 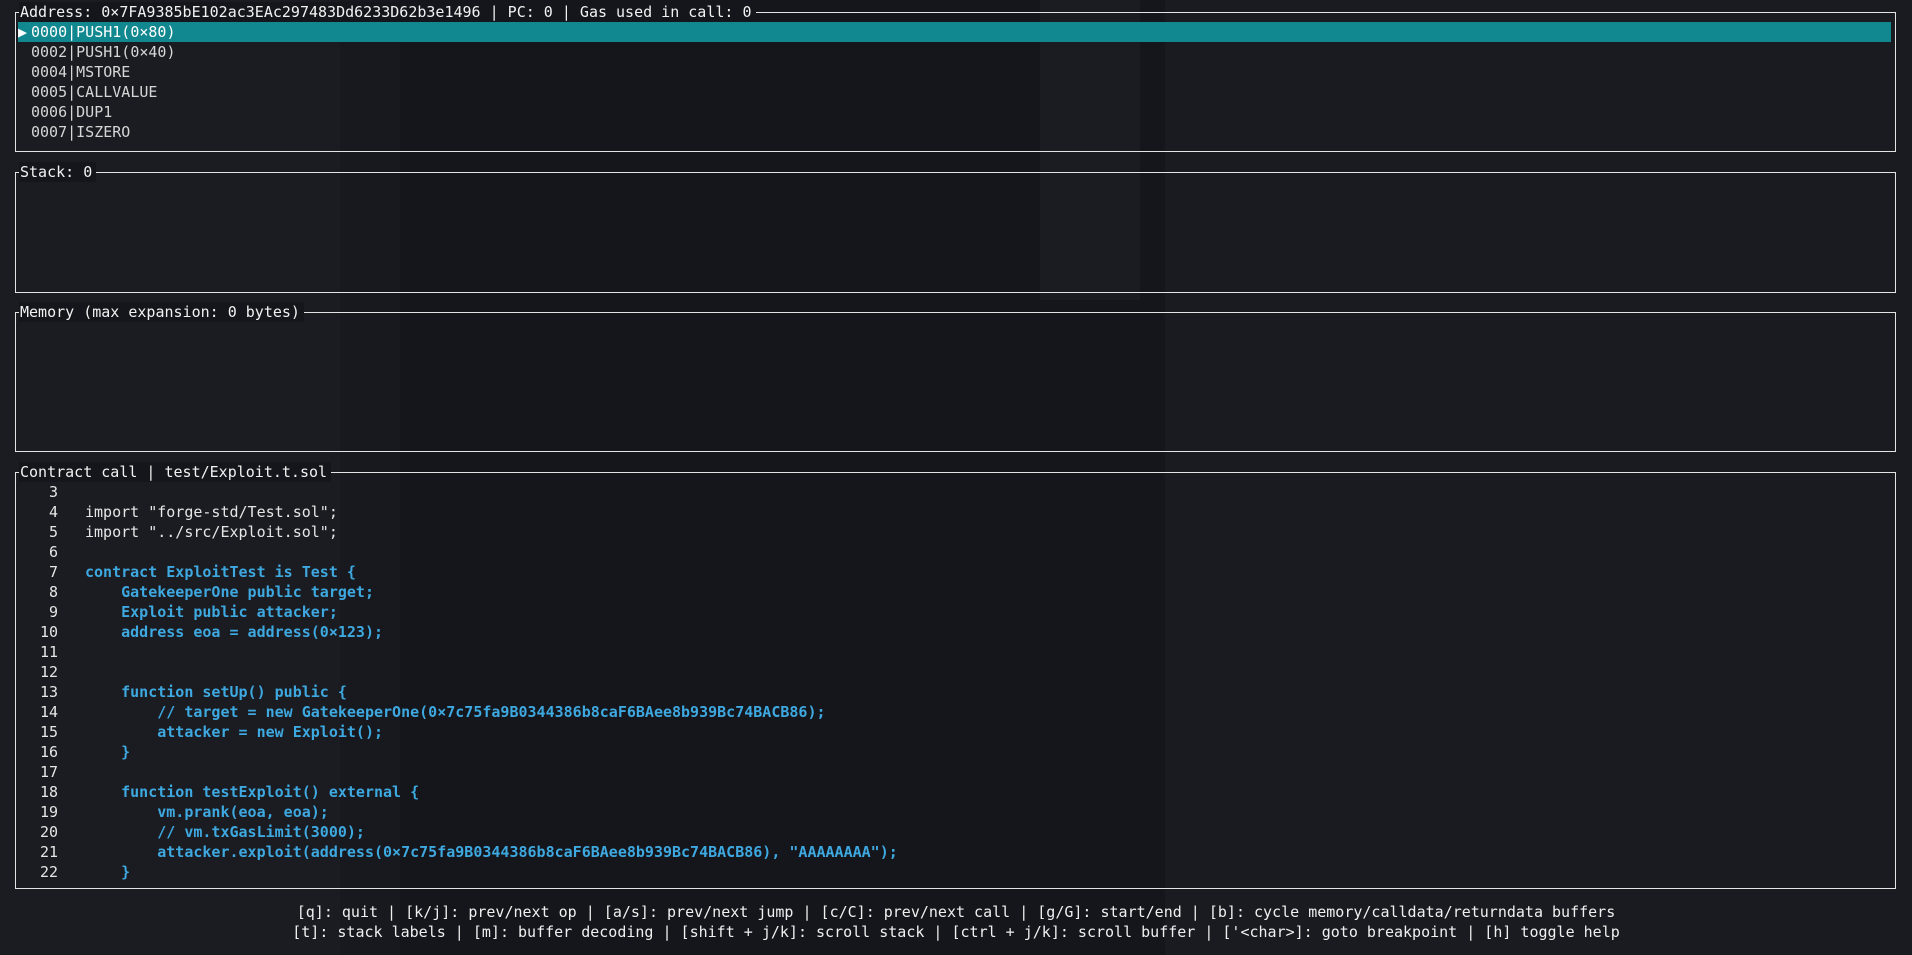 I want to click on line-number: 15, so click(x=48, y=732).